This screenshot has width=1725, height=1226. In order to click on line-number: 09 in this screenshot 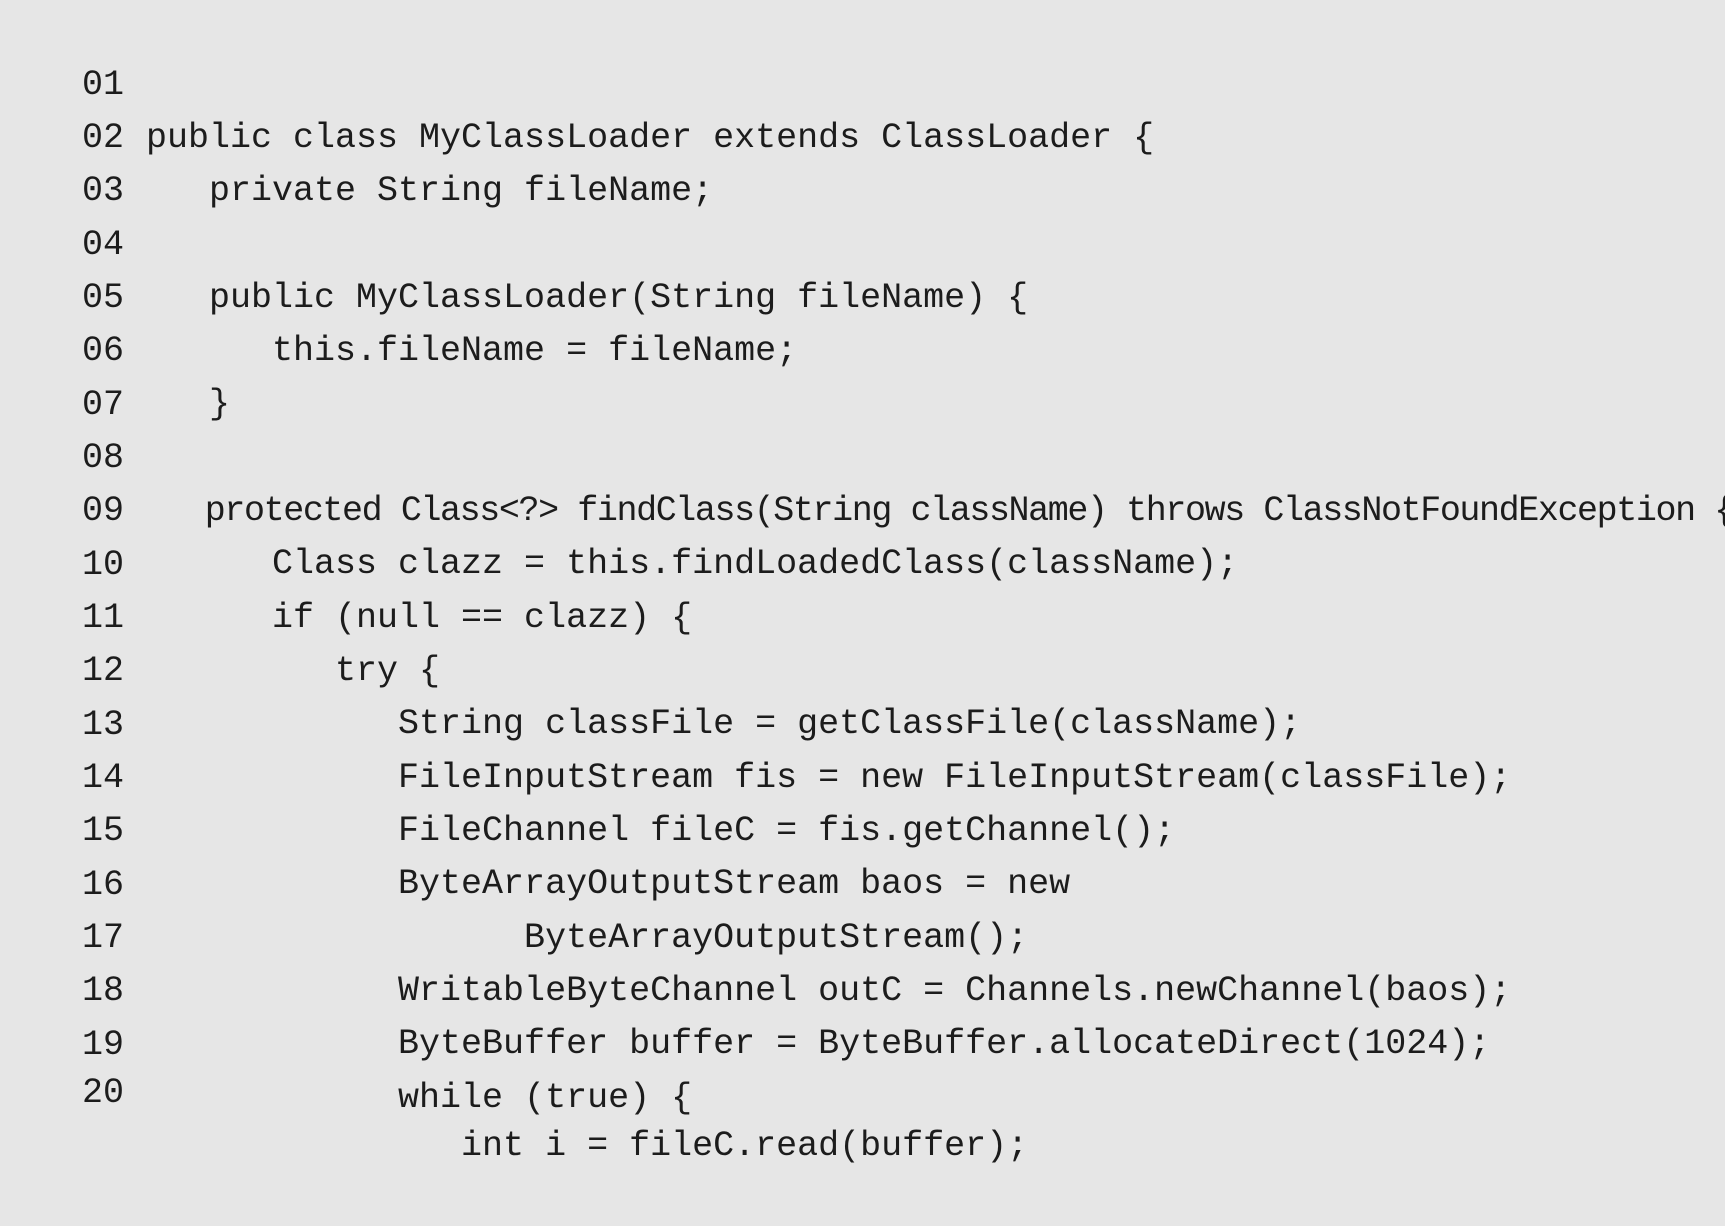, I will do `click(103, 511)`.